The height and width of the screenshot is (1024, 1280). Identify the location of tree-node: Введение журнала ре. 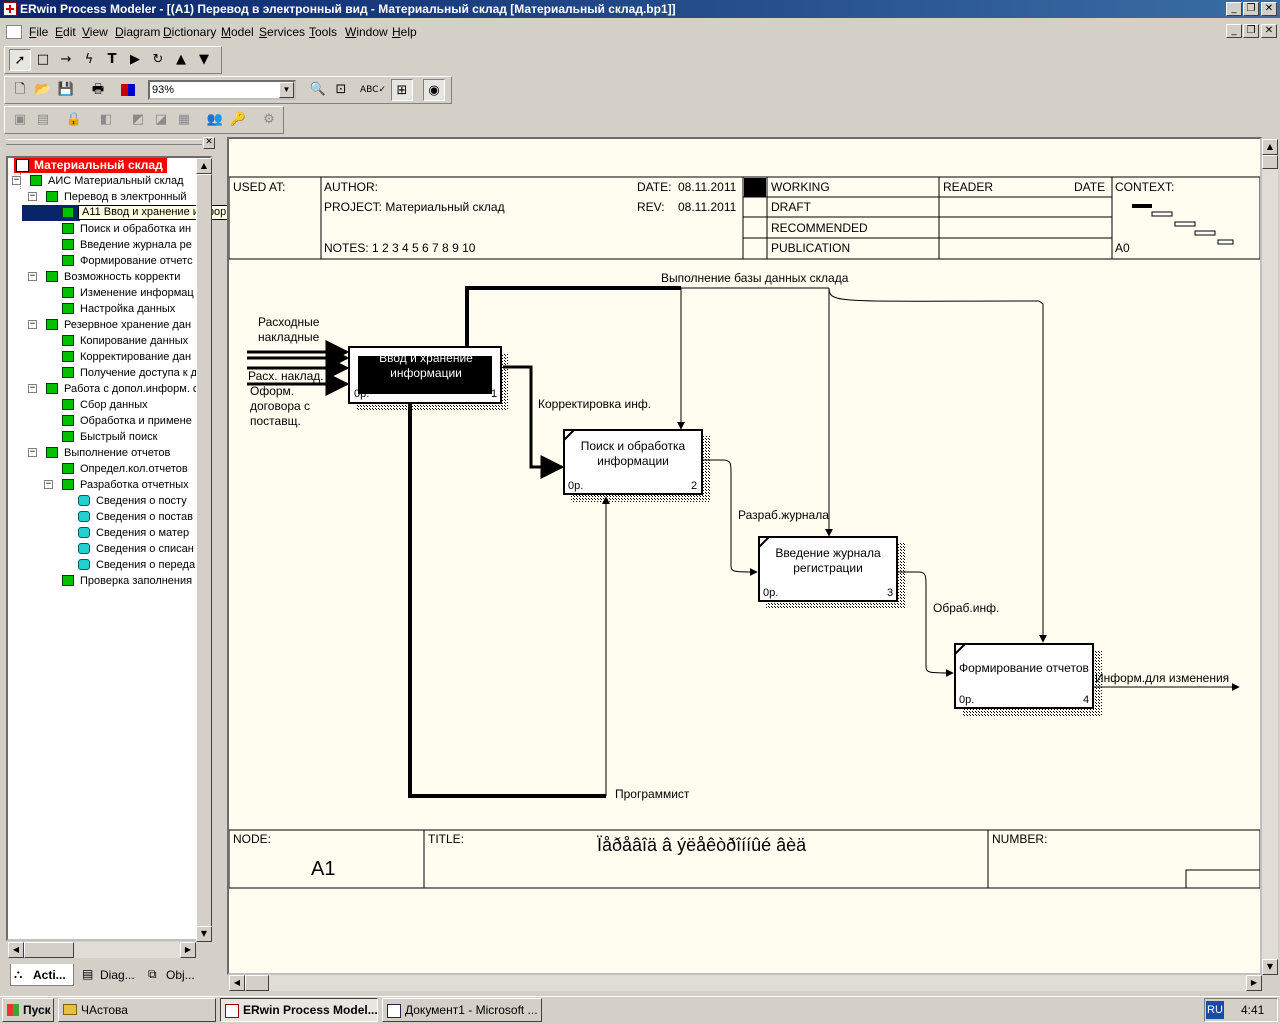
(127, 245).